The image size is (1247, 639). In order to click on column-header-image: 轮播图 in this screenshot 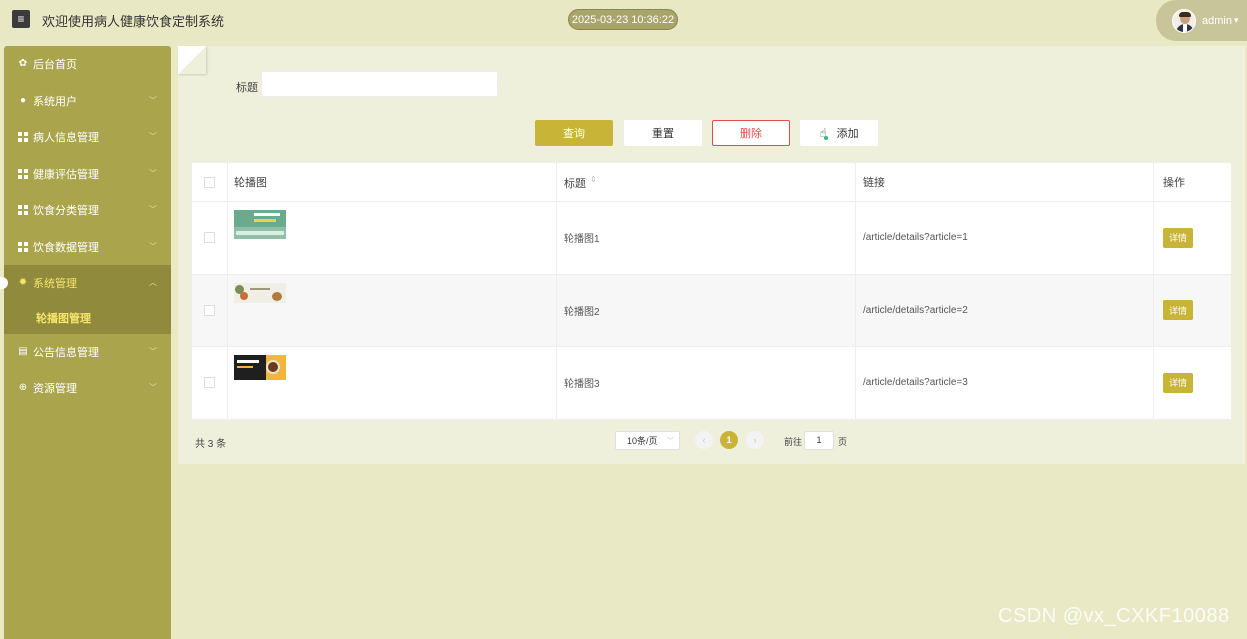, I will do `click(392, 182)`.